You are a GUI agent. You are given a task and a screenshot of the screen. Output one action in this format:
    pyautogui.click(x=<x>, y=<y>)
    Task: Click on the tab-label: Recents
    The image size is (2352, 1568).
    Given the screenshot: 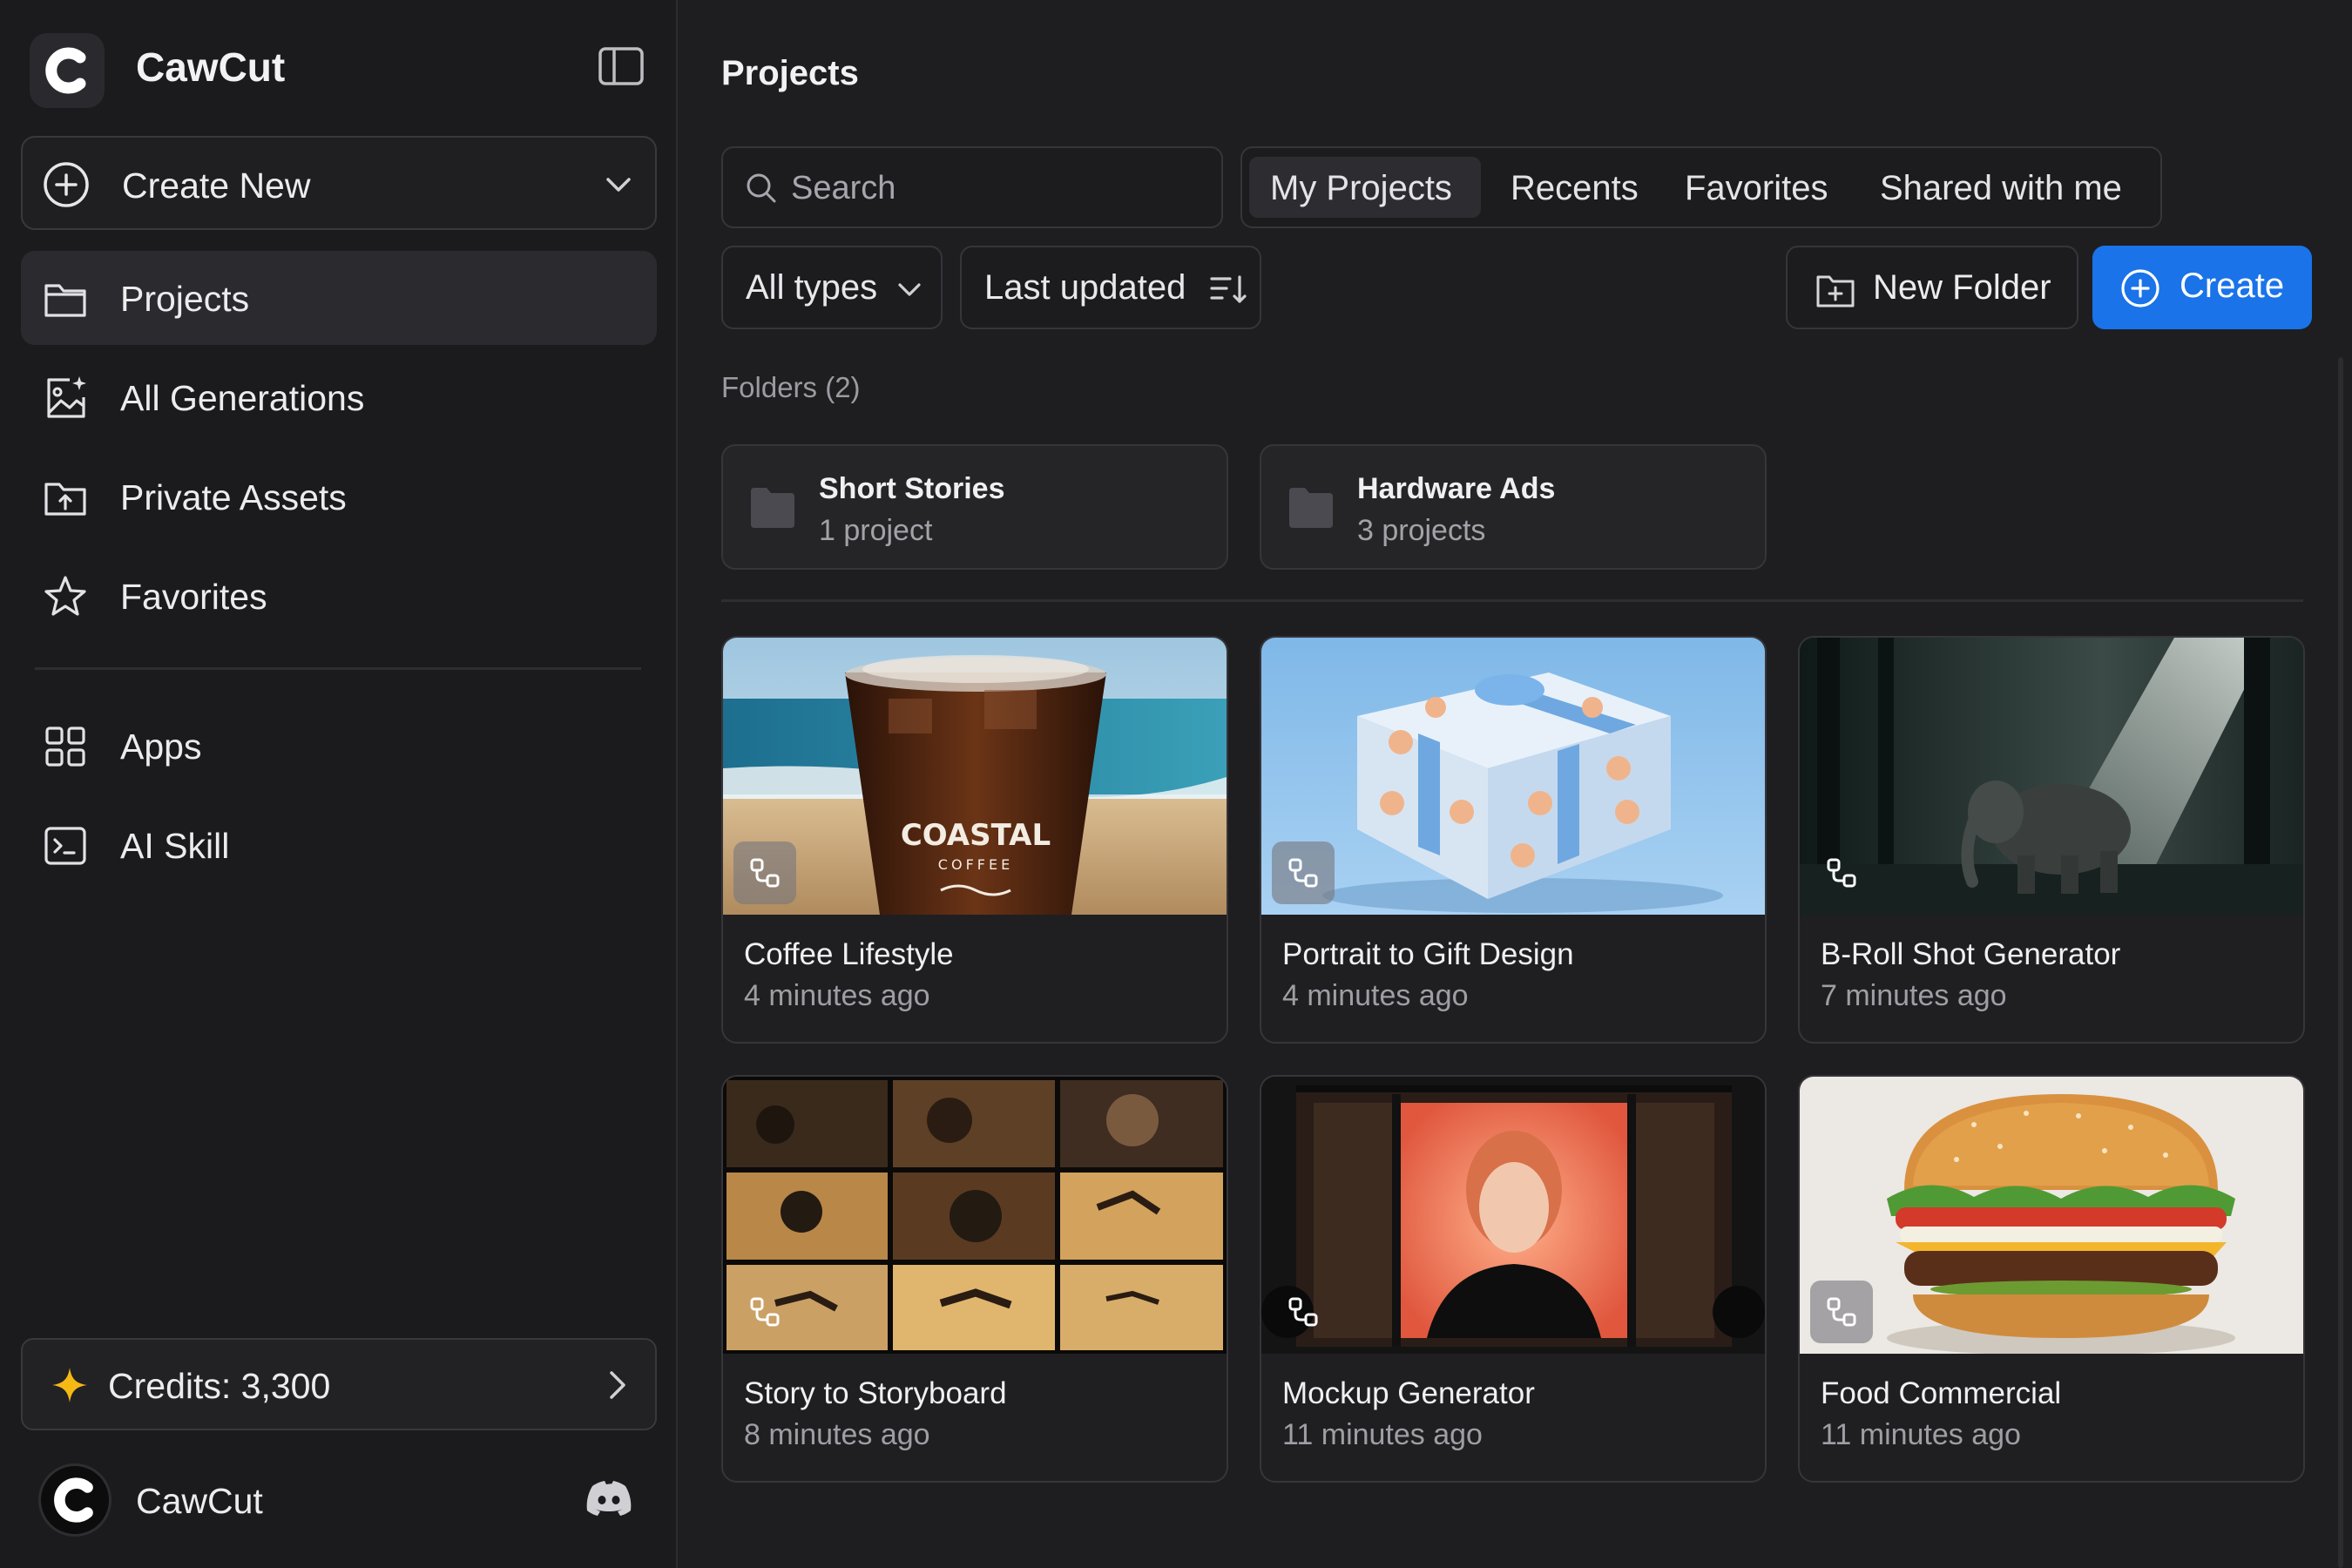 What is the action you would take?
    pyautogui.click(x=1575, y=188)
    